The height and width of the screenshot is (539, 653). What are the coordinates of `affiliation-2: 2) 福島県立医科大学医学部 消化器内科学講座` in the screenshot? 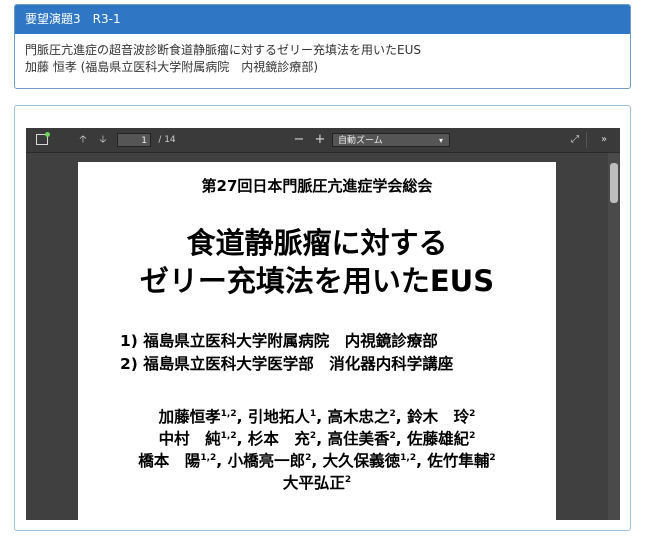 It's located at (287, 364).